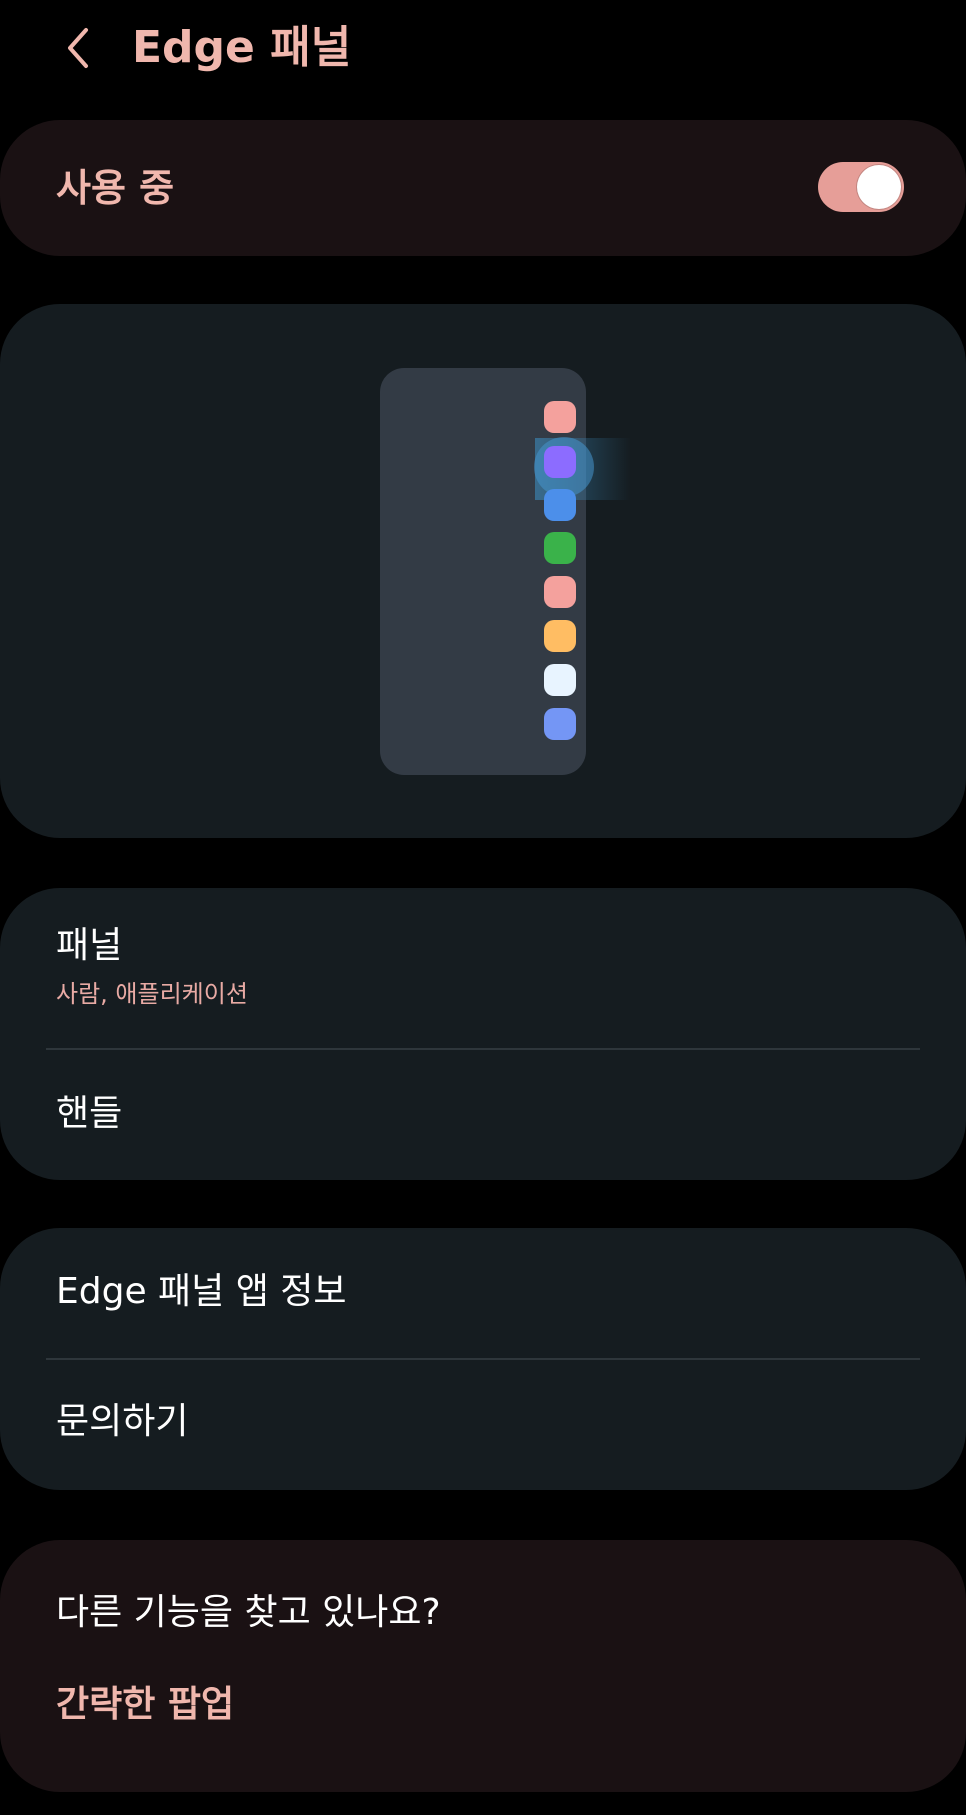 This screenshot has width=966, height=1815. Describe the element at coordinates (201, 1291) in the screenshot. I see `about-title: Edge 패널 앱 정보` at that location.